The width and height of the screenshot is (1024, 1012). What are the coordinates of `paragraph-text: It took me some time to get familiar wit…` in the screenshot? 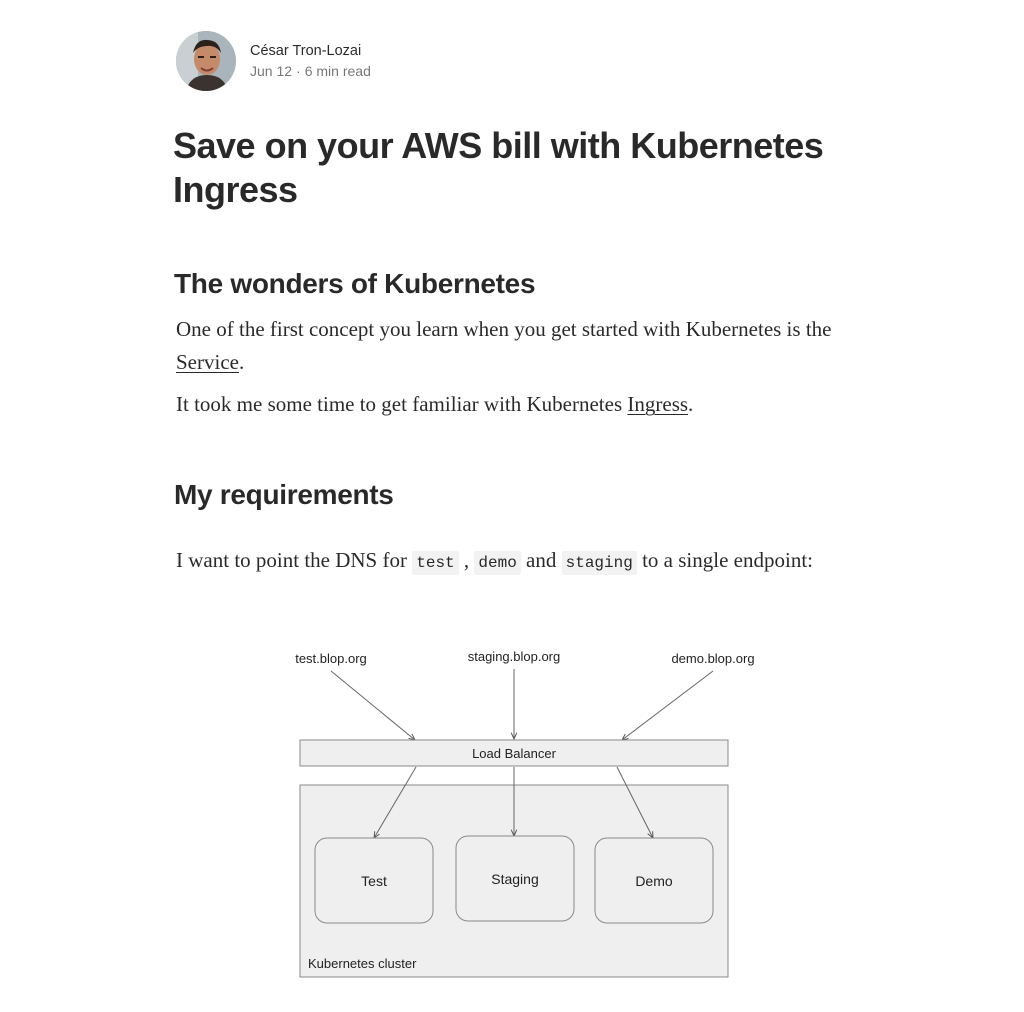 It's located at (402, 404).